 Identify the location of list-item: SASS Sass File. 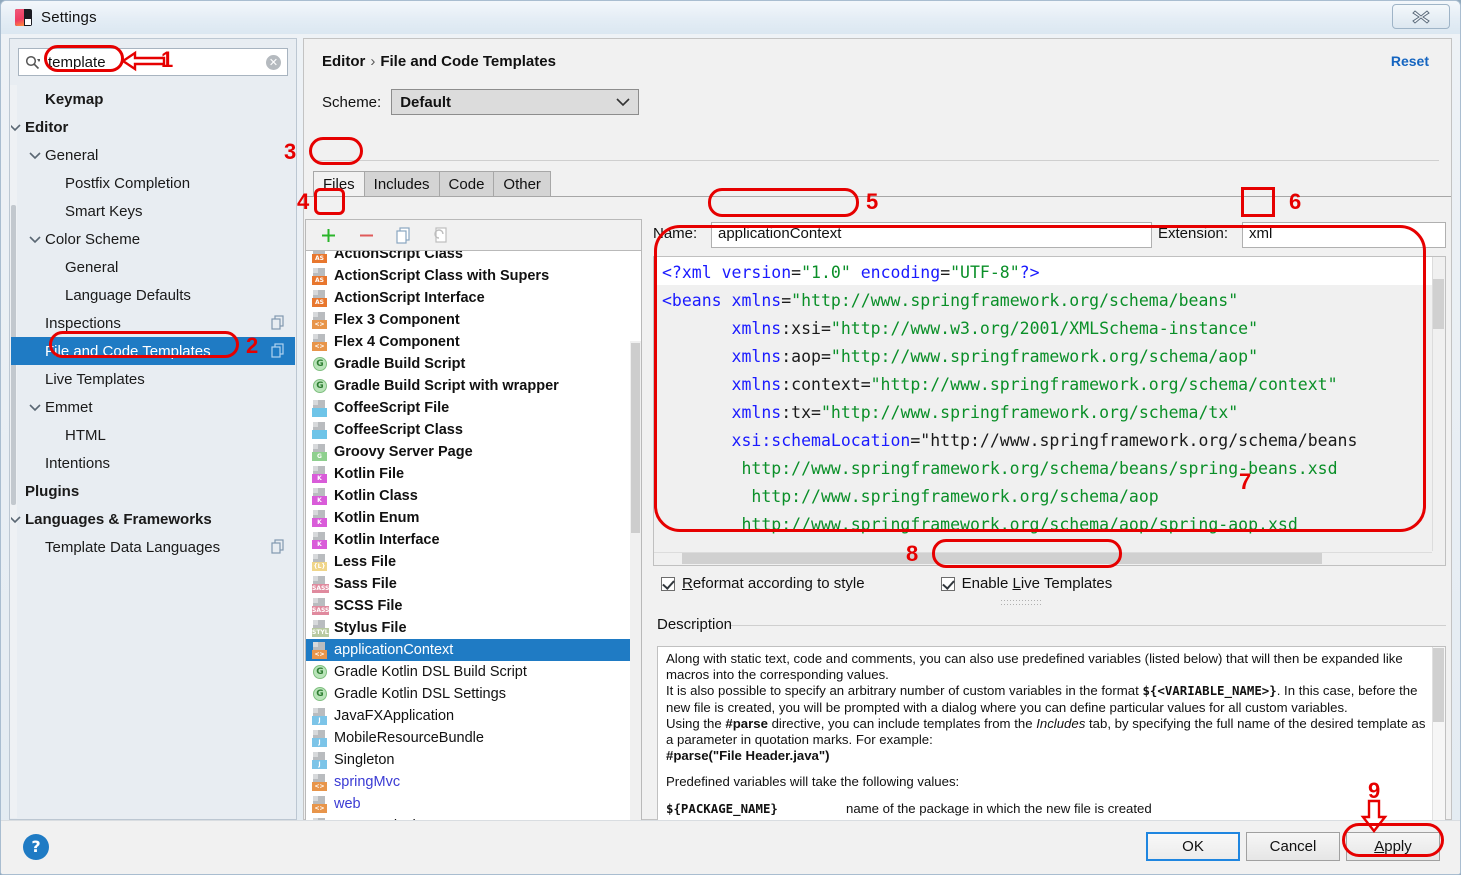
(473, 584).